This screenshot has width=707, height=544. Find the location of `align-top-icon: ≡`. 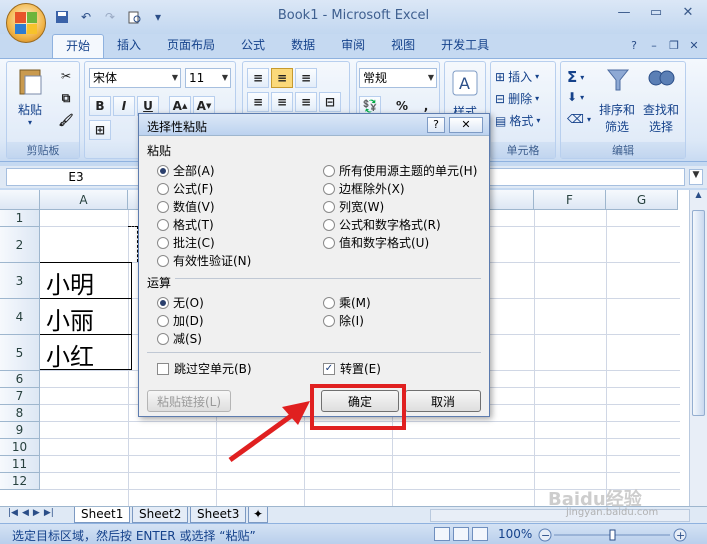

align-top-icon: ≡ is located at coordinates (258, 78).